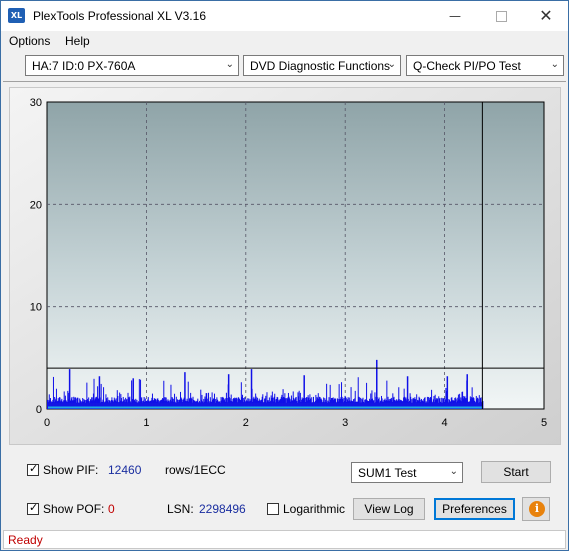 The width and height of the screenshot is (569, 551). I want to click on show-pif-label: Show PIF:, so click(71, 470).